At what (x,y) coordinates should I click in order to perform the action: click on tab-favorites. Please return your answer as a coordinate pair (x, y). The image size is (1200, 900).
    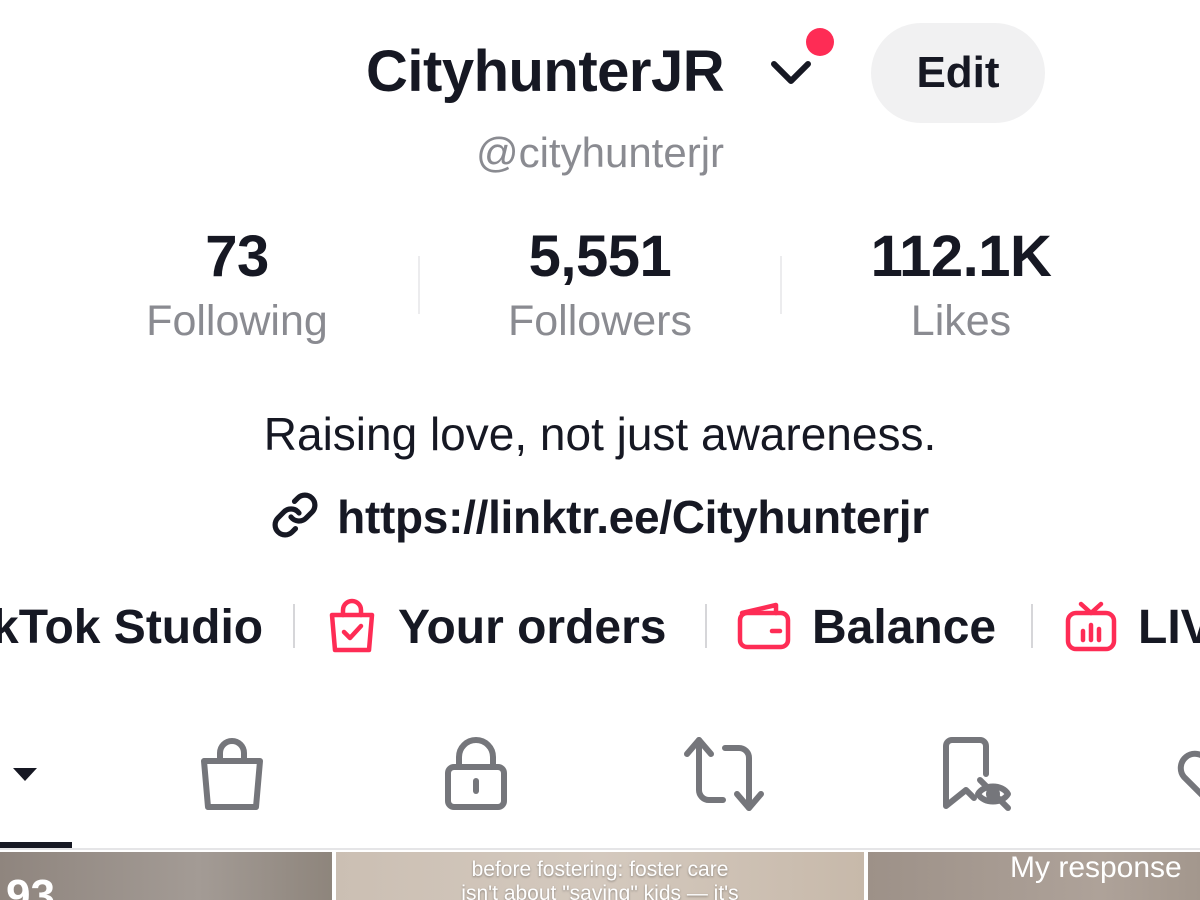
    Looking at the image, I should click on (976, 776).